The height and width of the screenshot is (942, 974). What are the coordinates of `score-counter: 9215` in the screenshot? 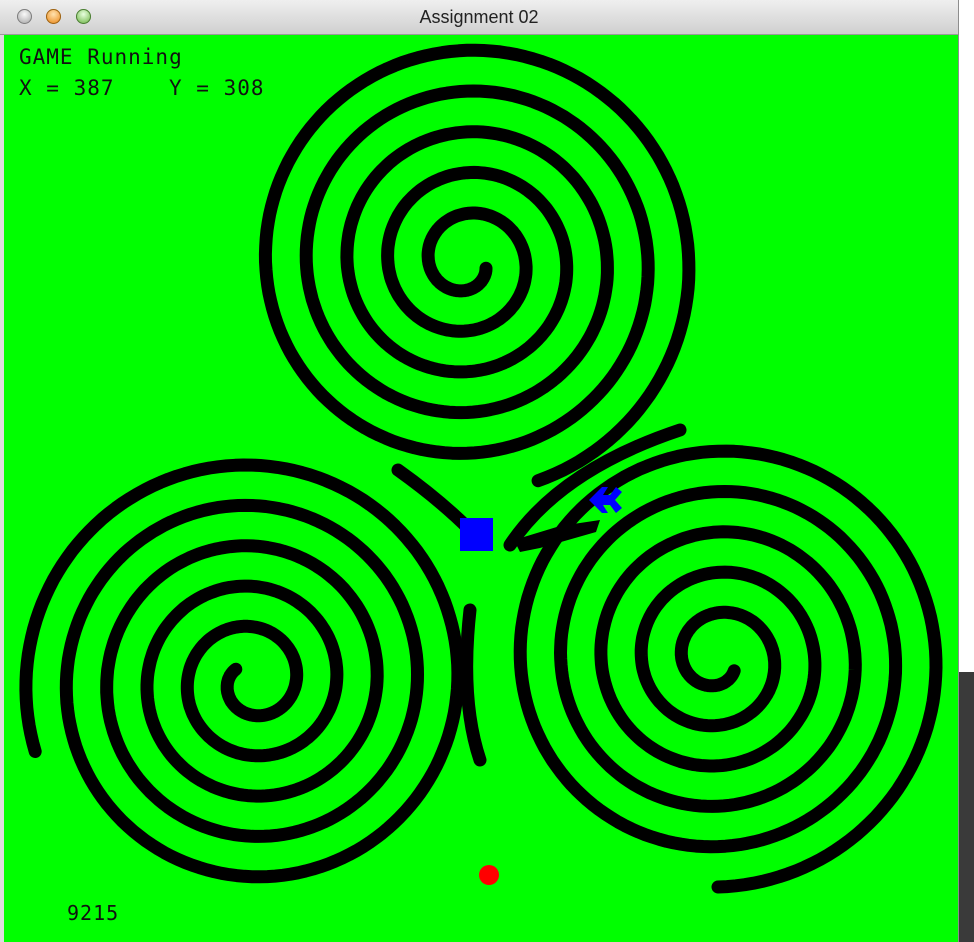 It's located at (93, 913).